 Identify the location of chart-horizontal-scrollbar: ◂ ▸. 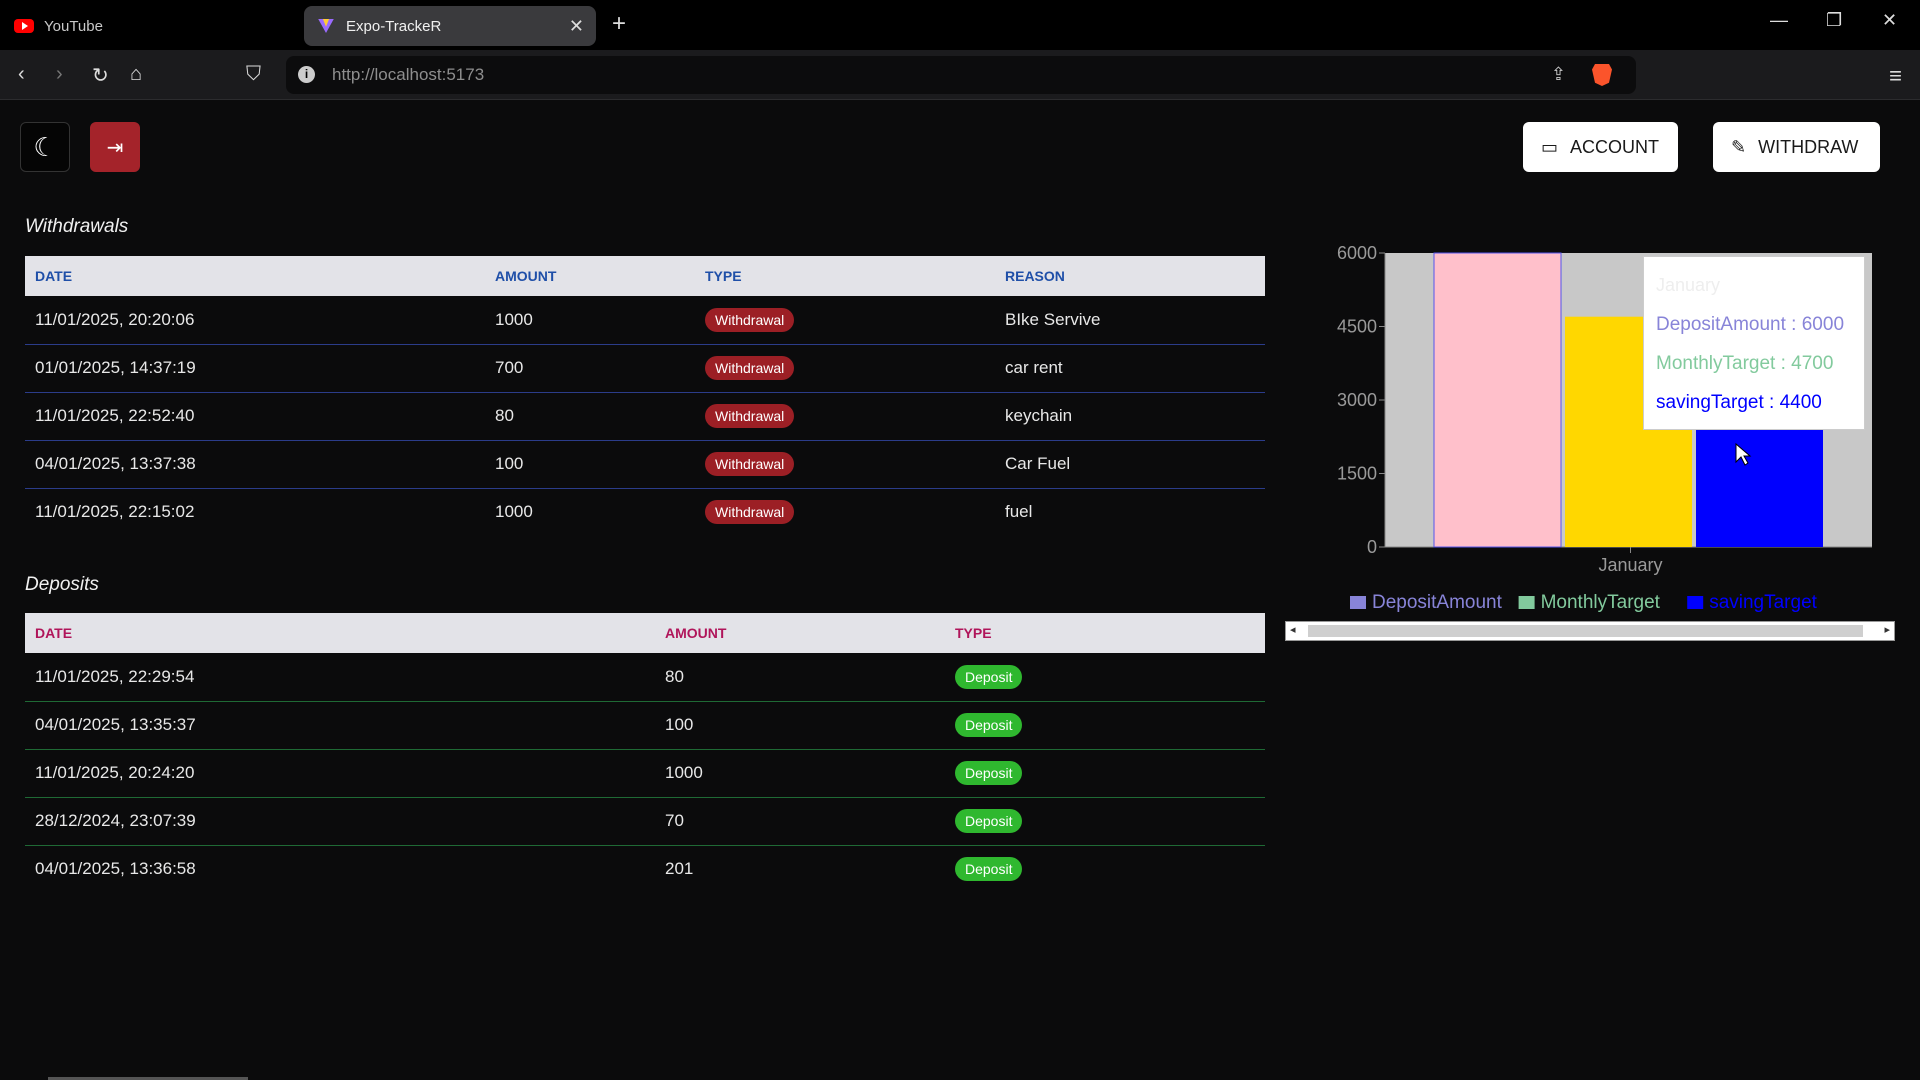
(1590, 631).